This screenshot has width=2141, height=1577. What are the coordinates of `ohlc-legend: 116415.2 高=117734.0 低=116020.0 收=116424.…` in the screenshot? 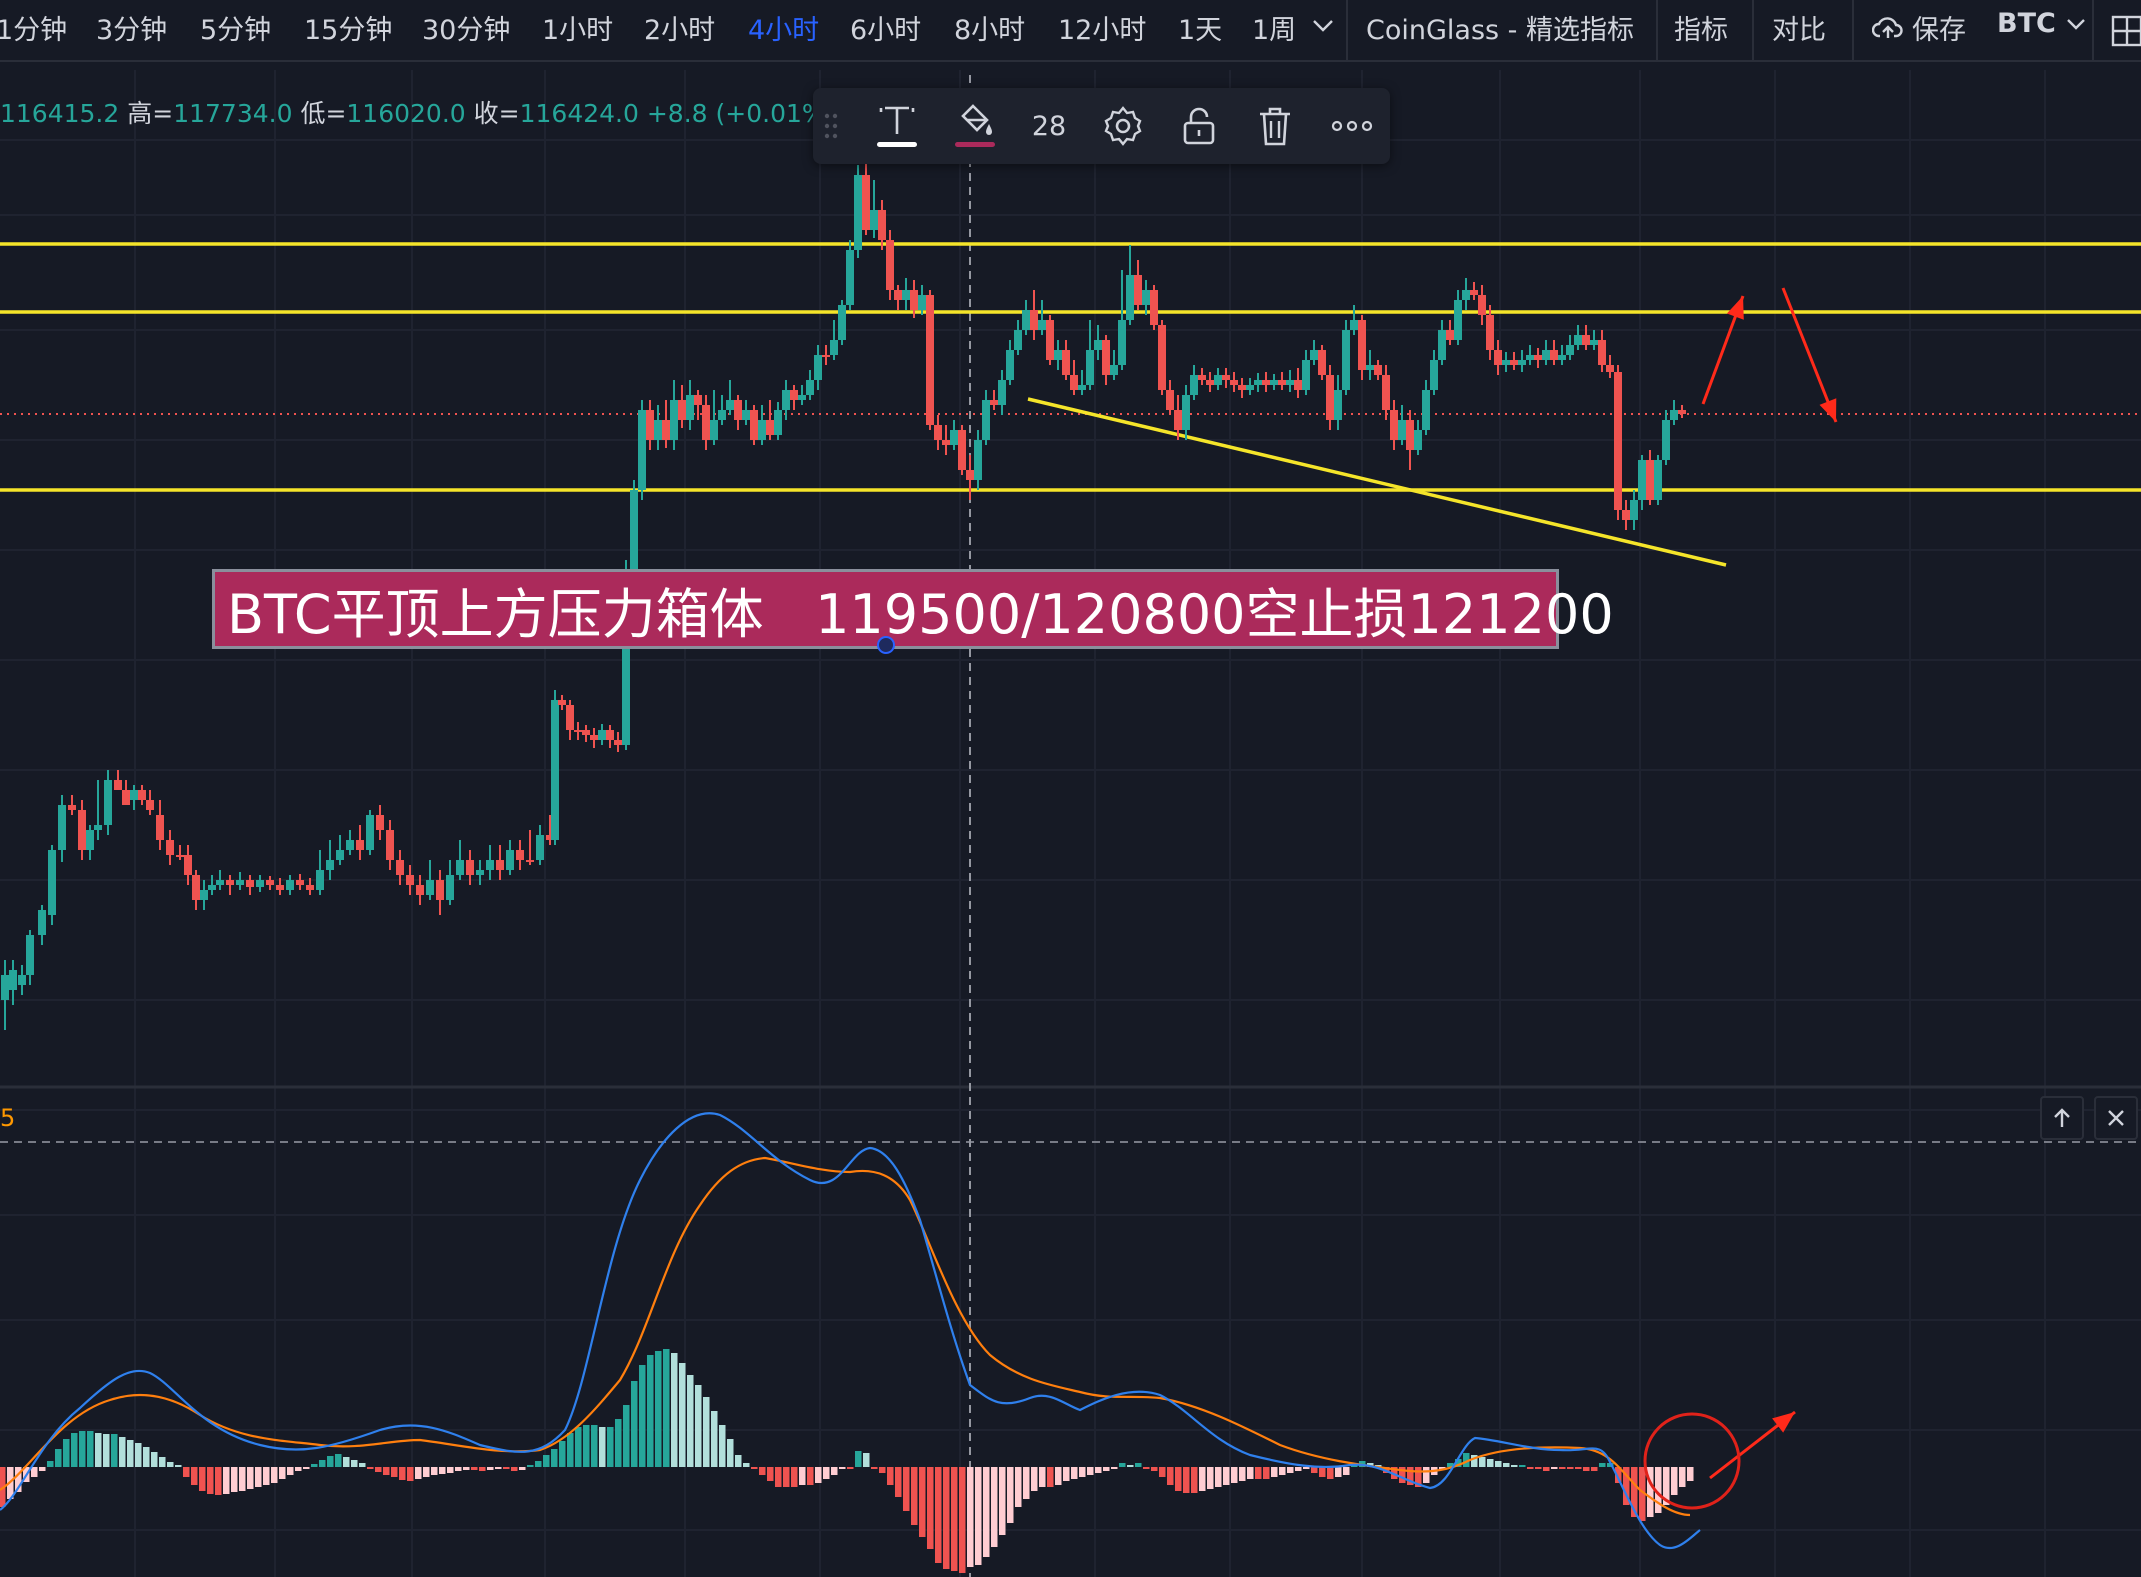 It's located at (417, 112).